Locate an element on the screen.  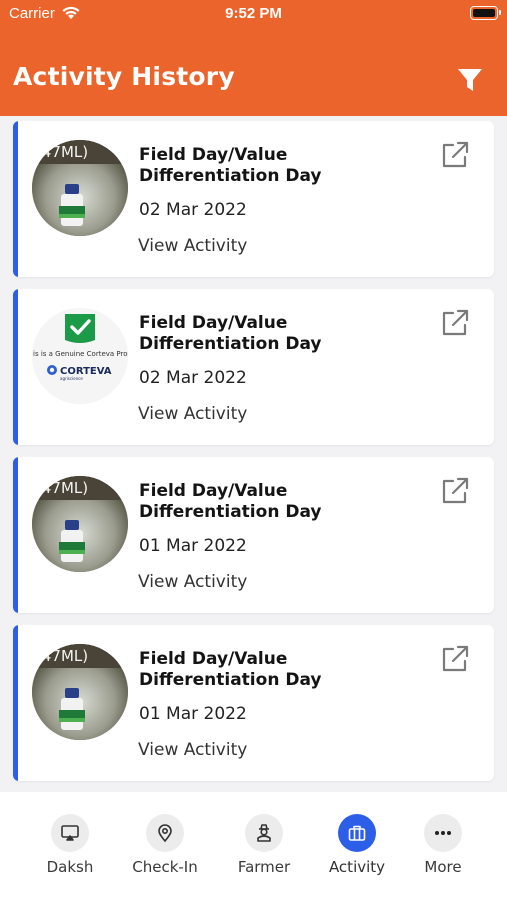
tab-label: More is located at coordinates (443, 867).